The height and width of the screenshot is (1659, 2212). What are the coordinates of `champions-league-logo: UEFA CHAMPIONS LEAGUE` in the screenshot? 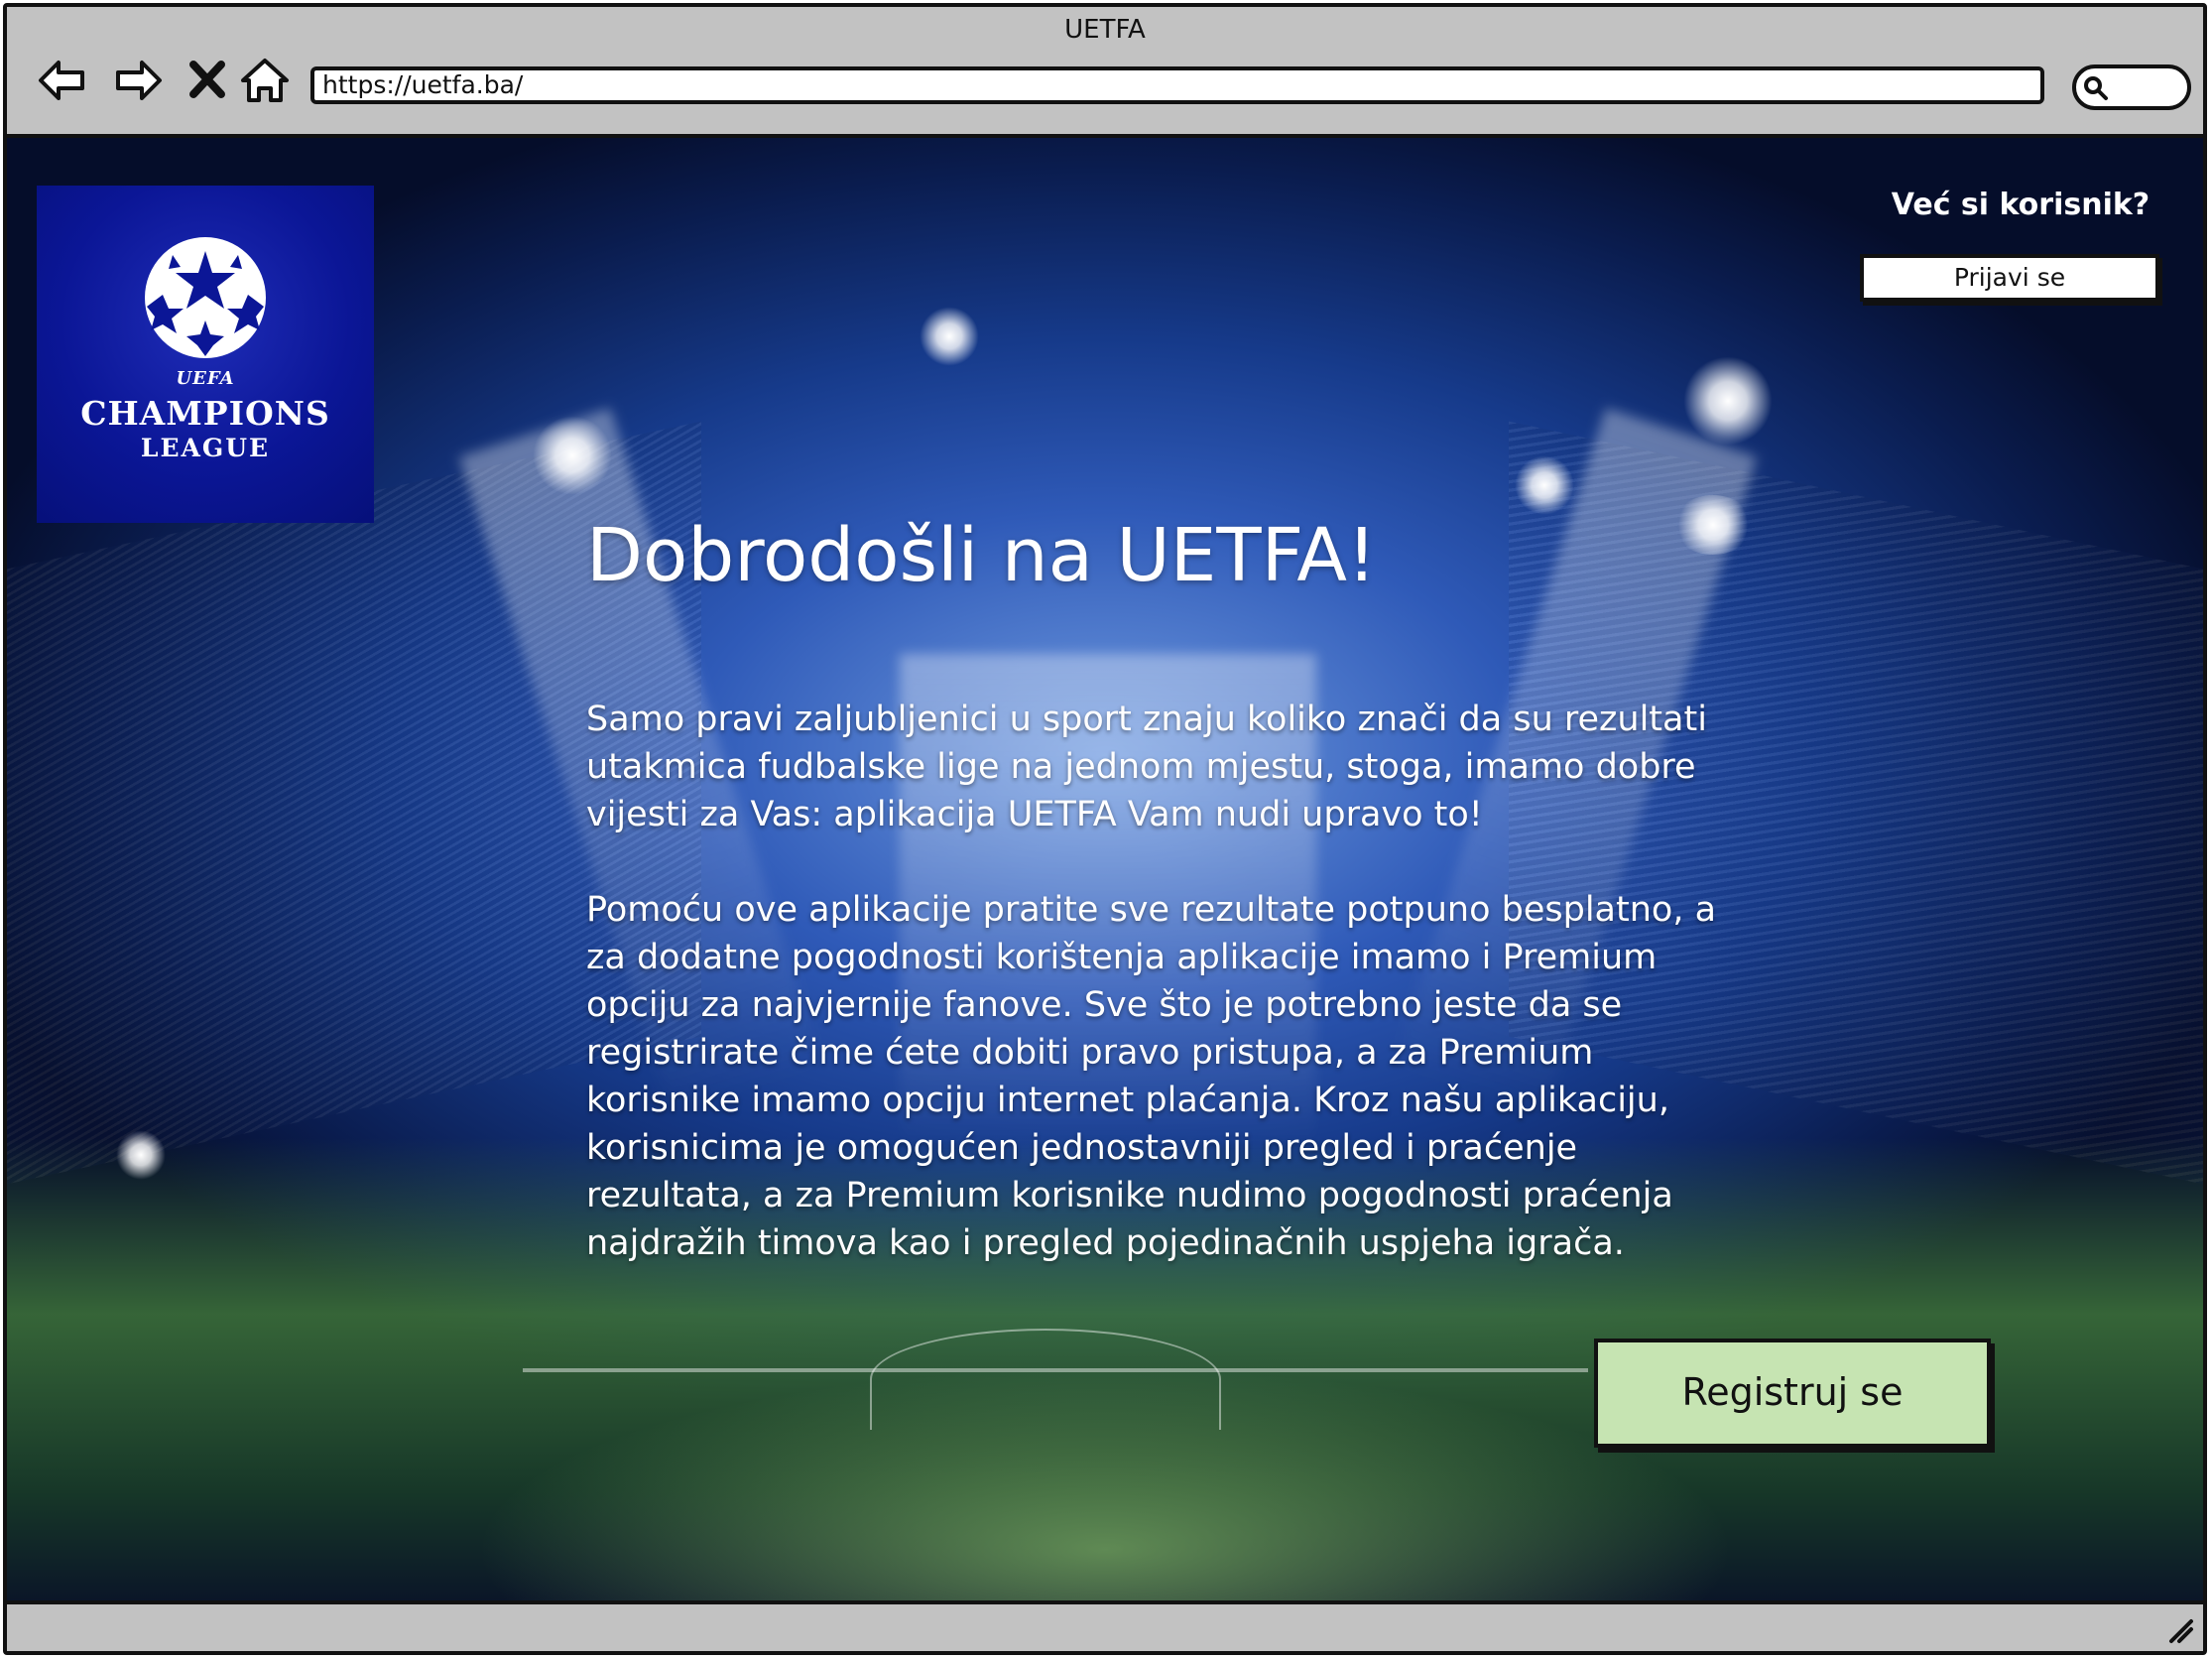 It's located at (206, 354).